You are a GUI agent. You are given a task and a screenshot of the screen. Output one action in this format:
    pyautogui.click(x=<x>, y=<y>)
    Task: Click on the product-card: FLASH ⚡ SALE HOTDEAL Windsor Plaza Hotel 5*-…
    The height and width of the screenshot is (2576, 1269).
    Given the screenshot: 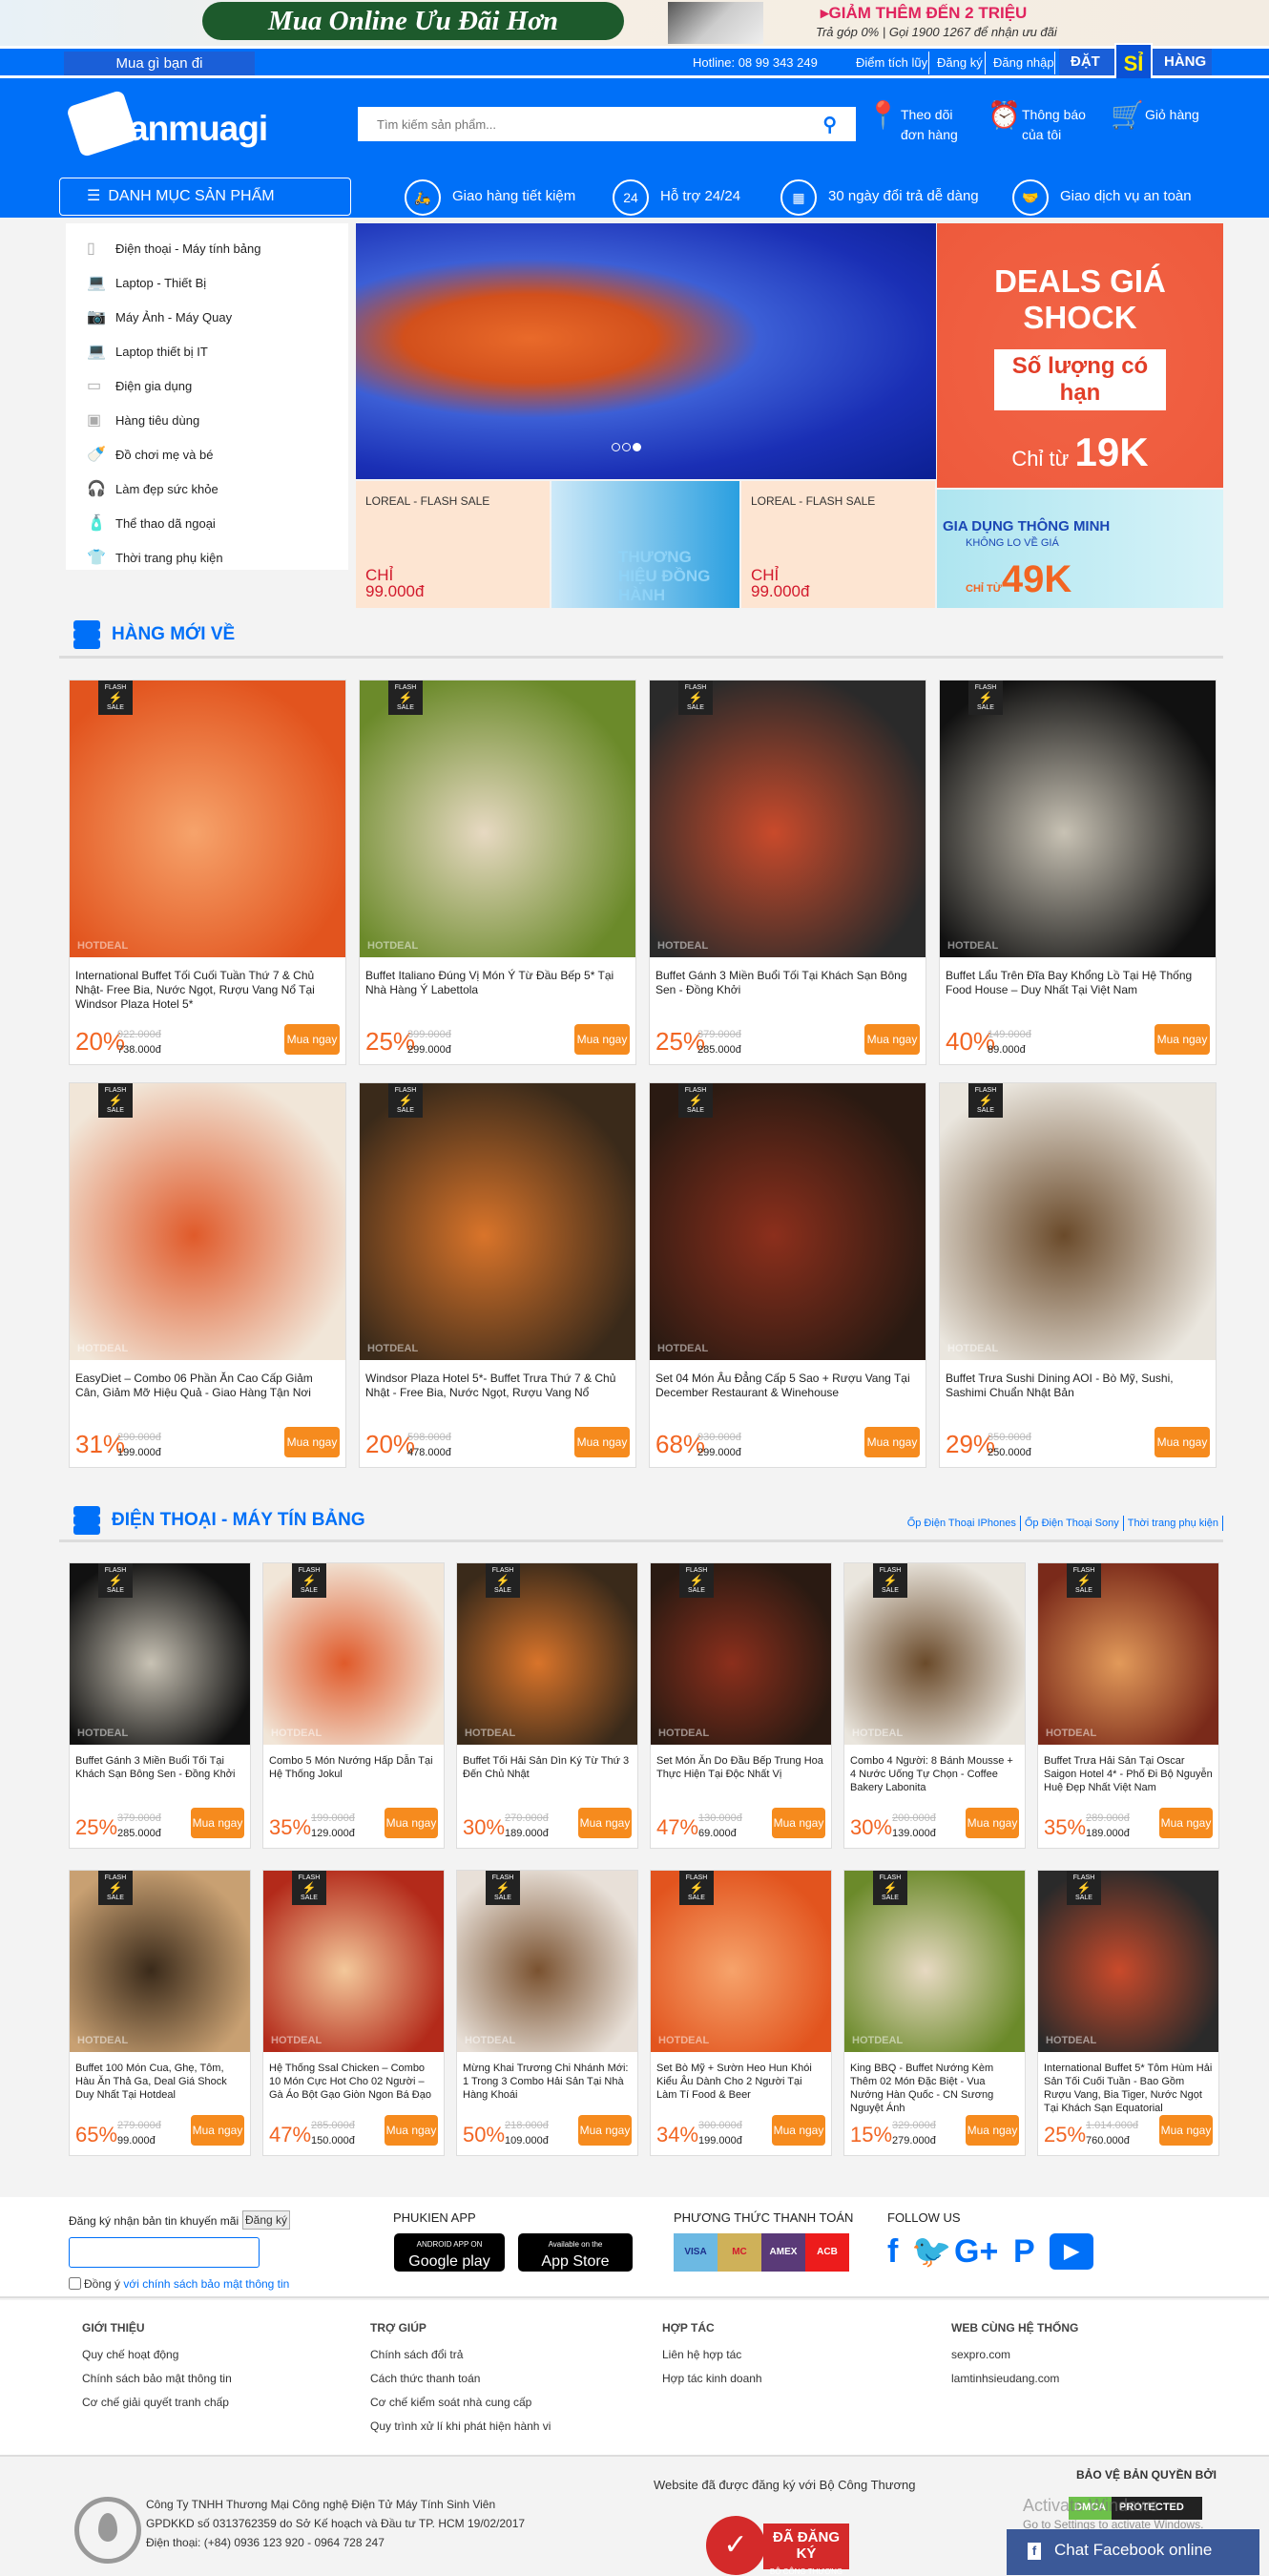 What is the action you would take?
    pyautogui.click(x=497, y=1275)
    